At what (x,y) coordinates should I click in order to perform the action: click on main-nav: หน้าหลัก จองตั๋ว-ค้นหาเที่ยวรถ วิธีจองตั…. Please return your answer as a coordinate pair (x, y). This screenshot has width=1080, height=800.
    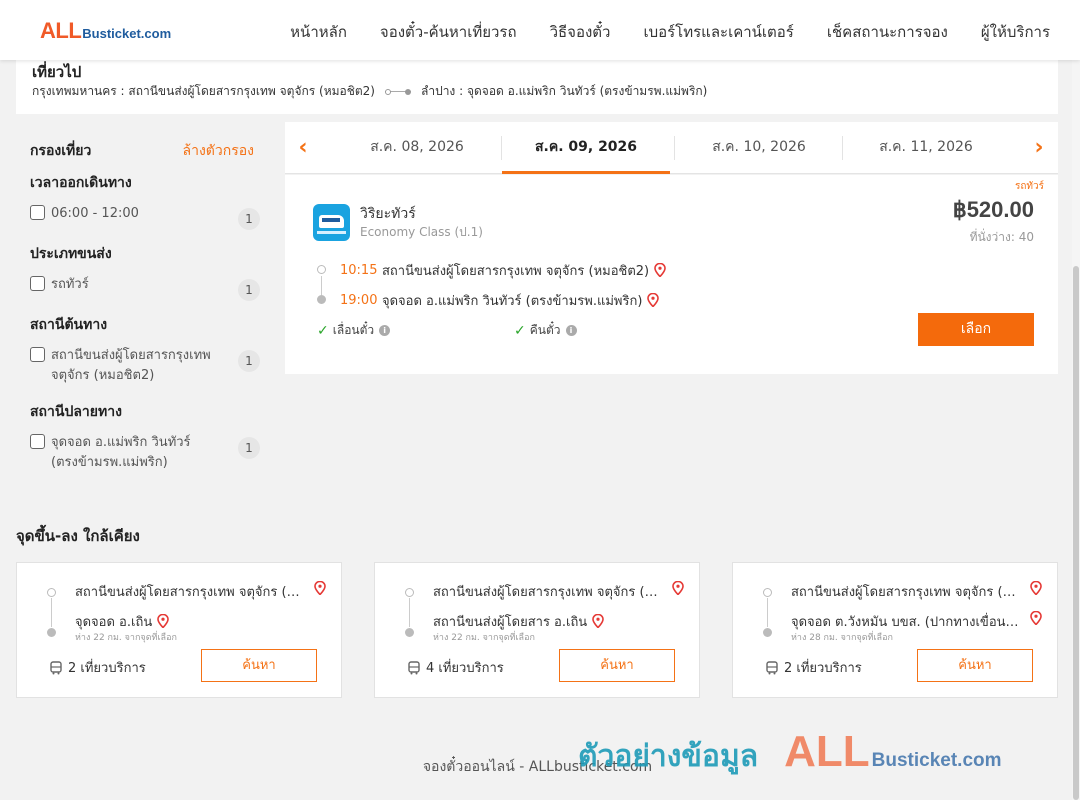
    Looking at the image, I should click on (653, 32).